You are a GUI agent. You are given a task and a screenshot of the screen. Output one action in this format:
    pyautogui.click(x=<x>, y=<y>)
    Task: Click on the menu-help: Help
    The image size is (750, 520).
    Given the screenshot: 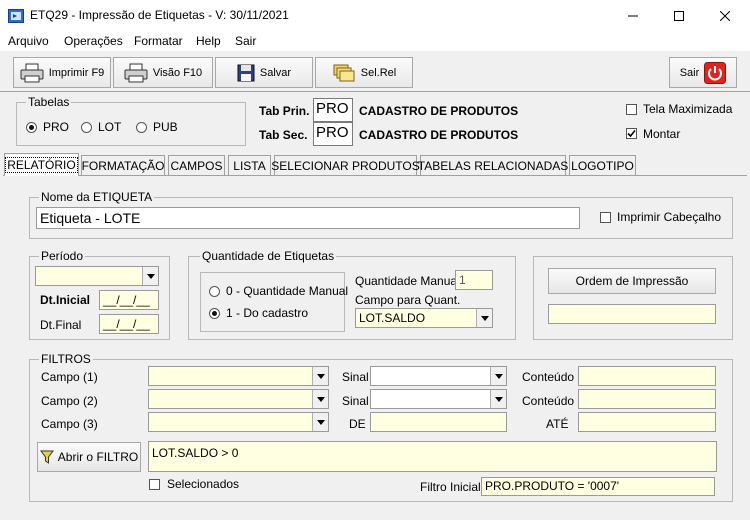 What is the action you would take?
    pyautogui.click(x=208, y=41)
    